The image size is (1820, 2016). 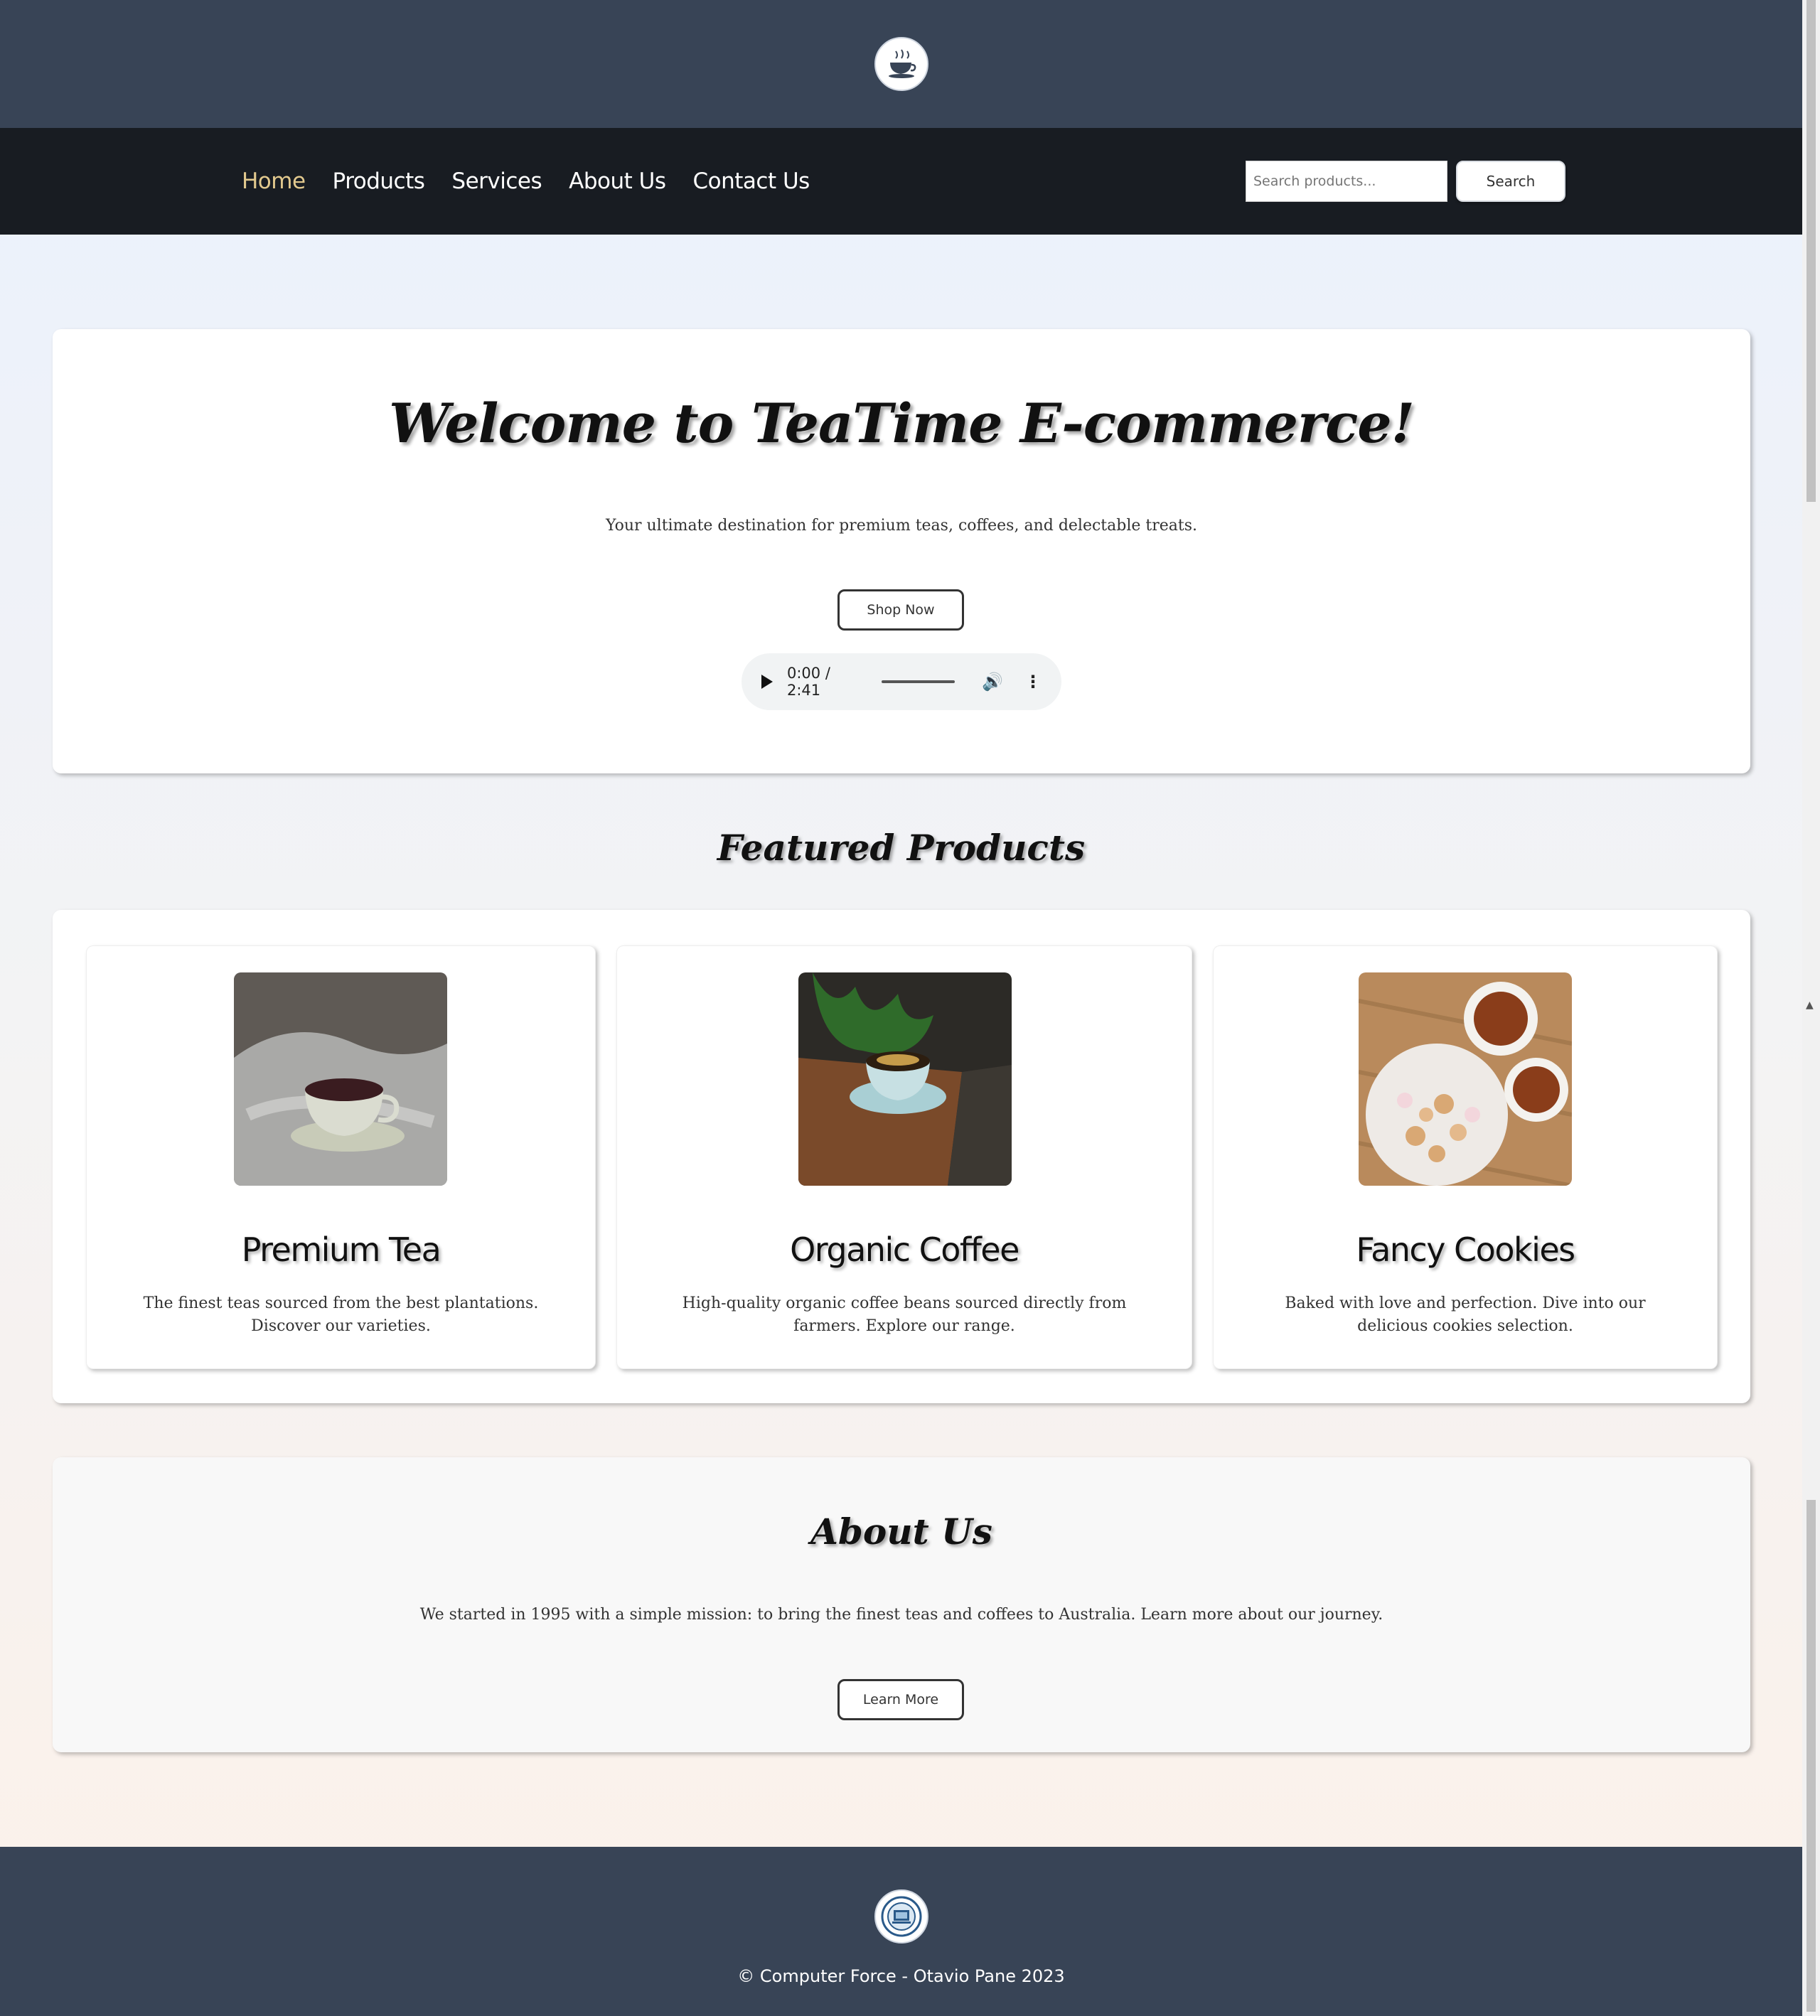 I want to click on top-header, so click(x=901, y=64).